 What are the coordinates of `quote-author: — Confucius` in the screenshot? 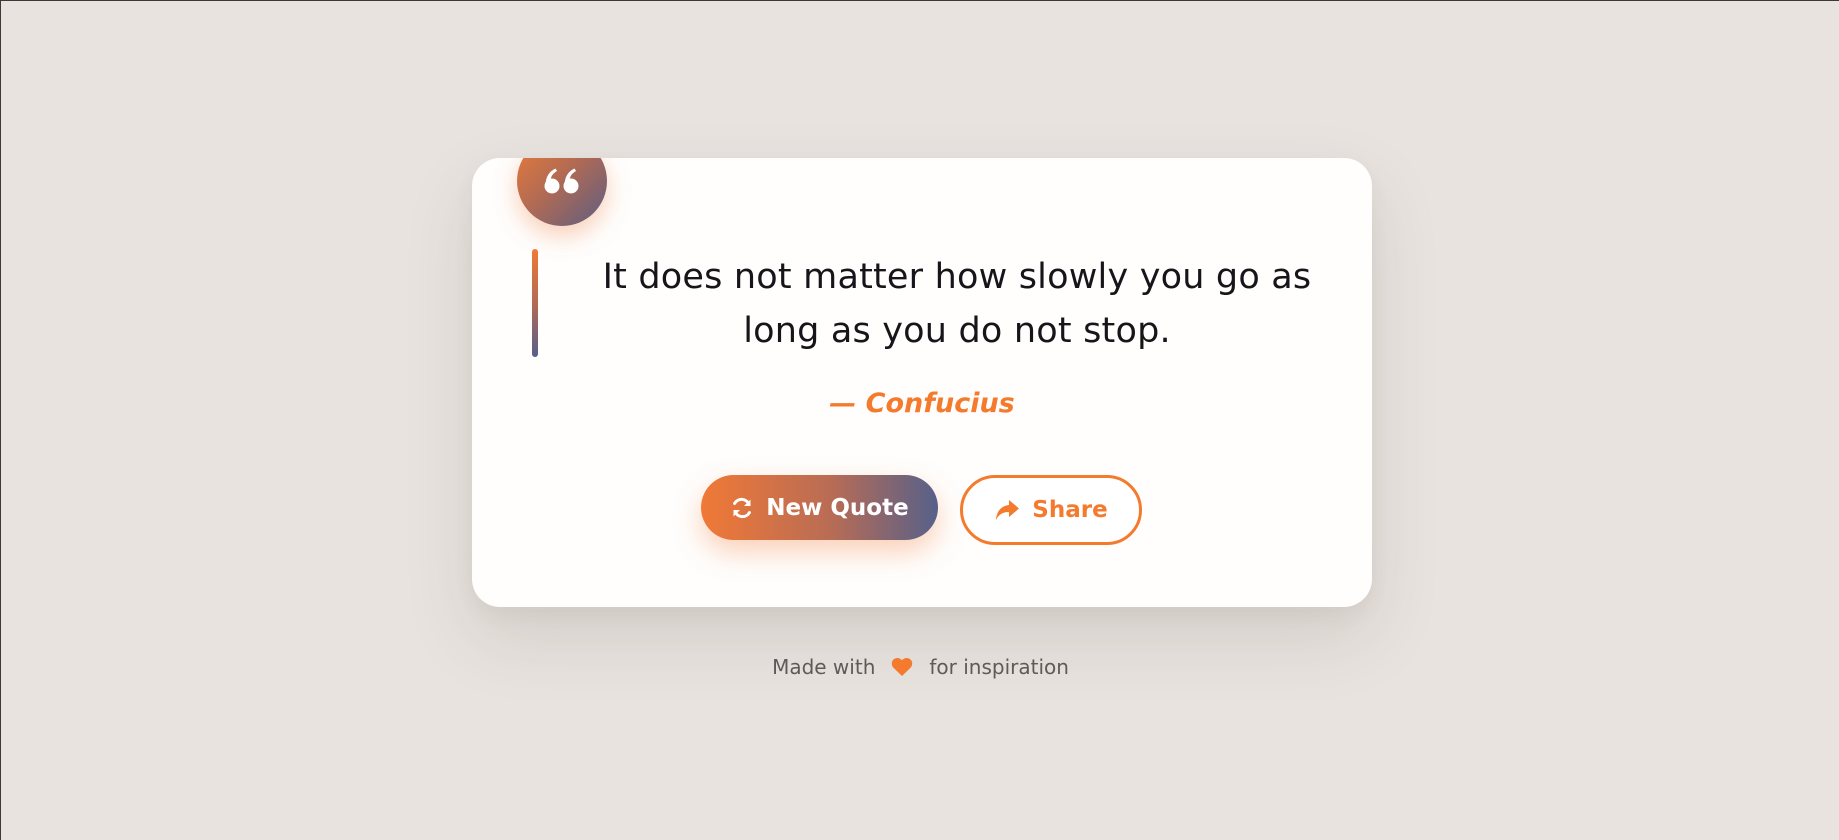 It's located at (922, 403).